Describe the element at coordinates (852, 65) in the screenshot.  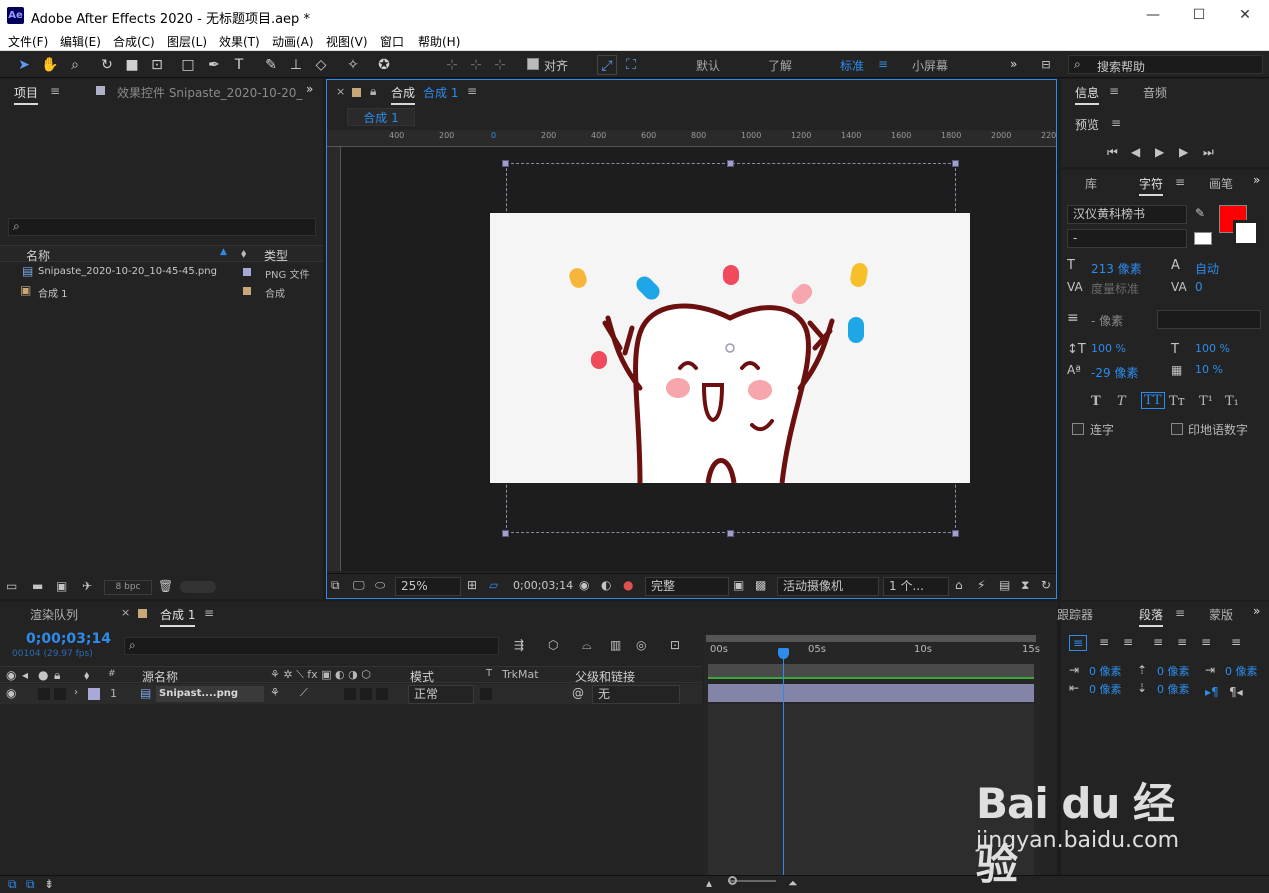
I see `workspace-standard: 标准` at that location.